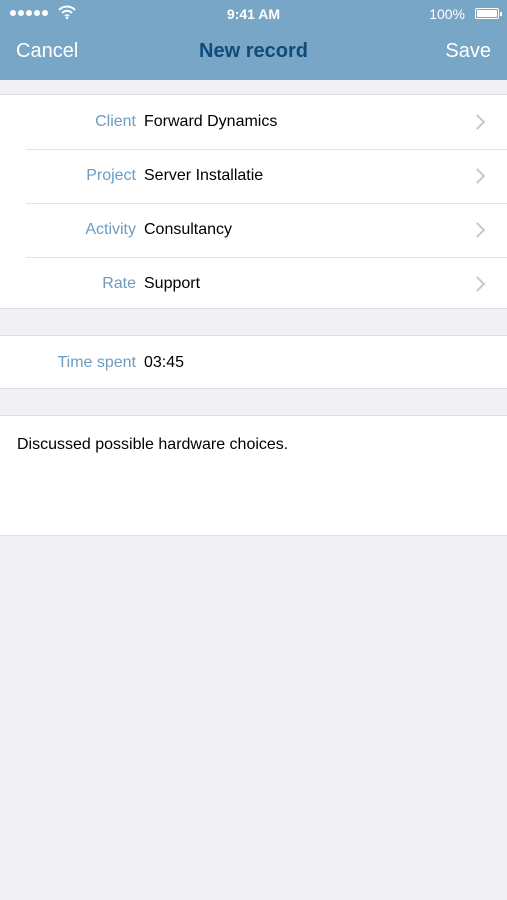  What do you see at coordinates (119, 283) in the screenshot?
I see `rate-label: Rate` at bounding box center [119, 283].